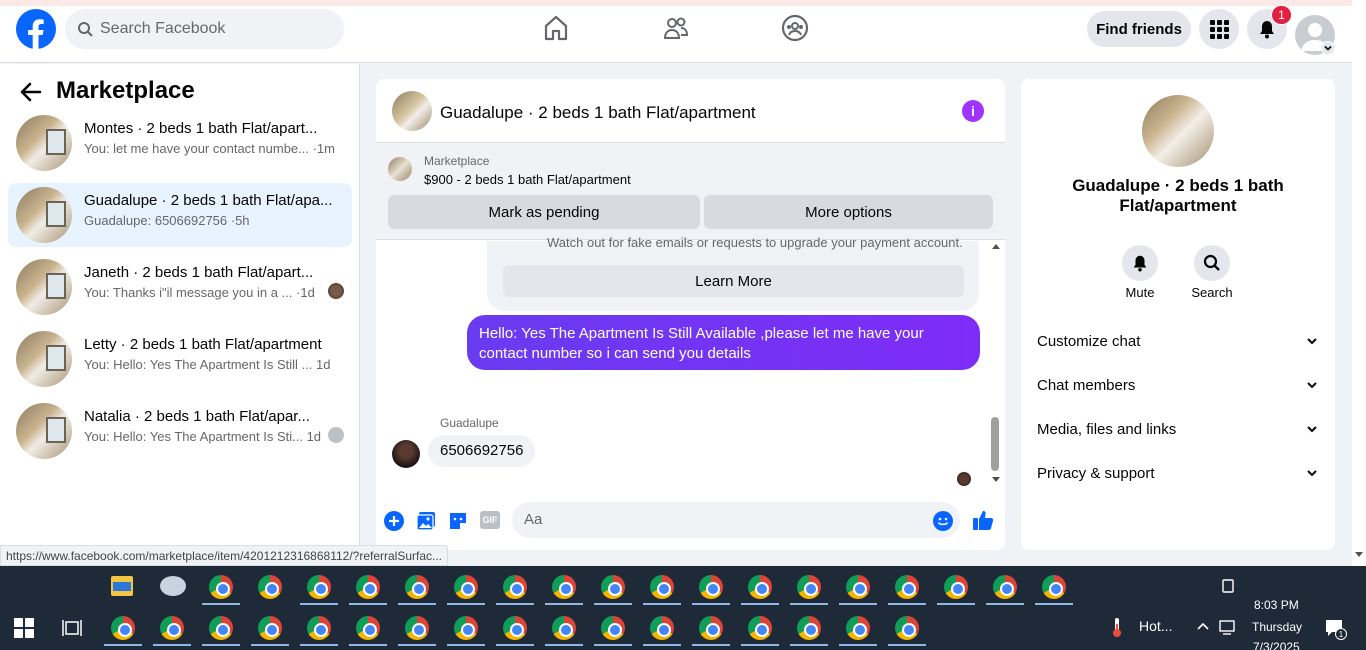 Image resolution: width=1366 pixels, height=650 pixels. What do you see at coordinates (204, 29) in the screenshot?
I see `search-input: Search Facebook` at bounding box center [204, 29].